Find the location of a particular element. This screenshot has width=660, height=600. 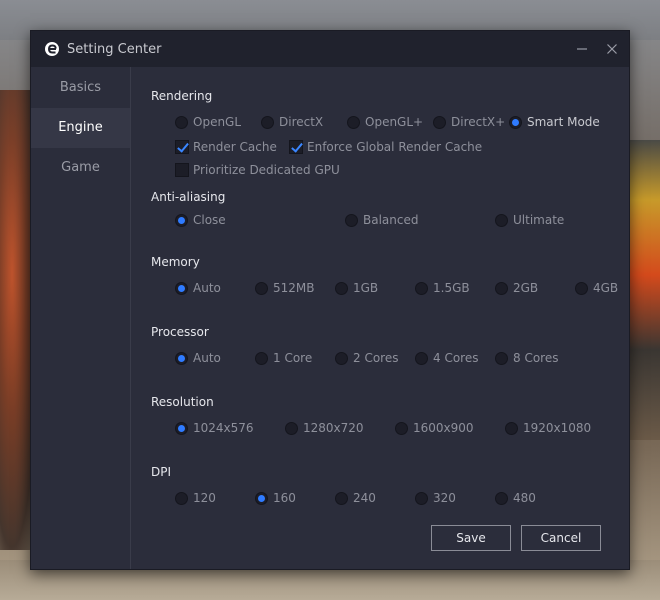

settings-sidebar: Basics Engine Game is located at coordinates (81, 318).